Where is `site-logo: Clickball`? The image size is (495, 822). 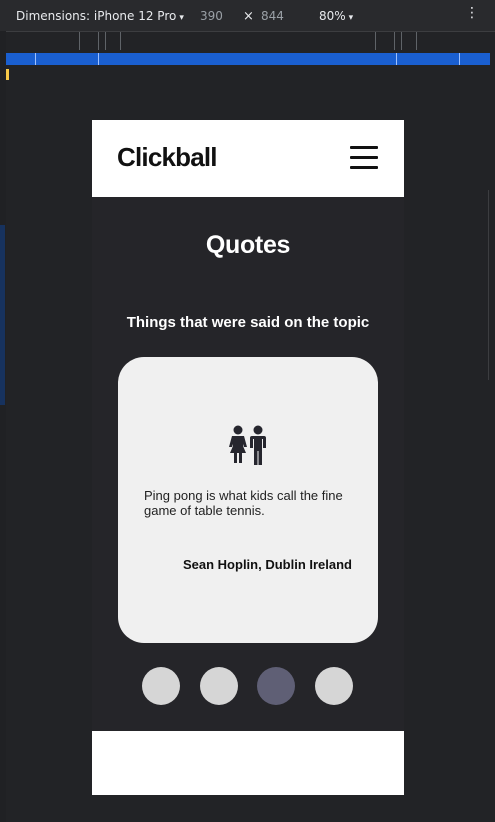
site-logo: Clickball is located at coordinates (167, 157).